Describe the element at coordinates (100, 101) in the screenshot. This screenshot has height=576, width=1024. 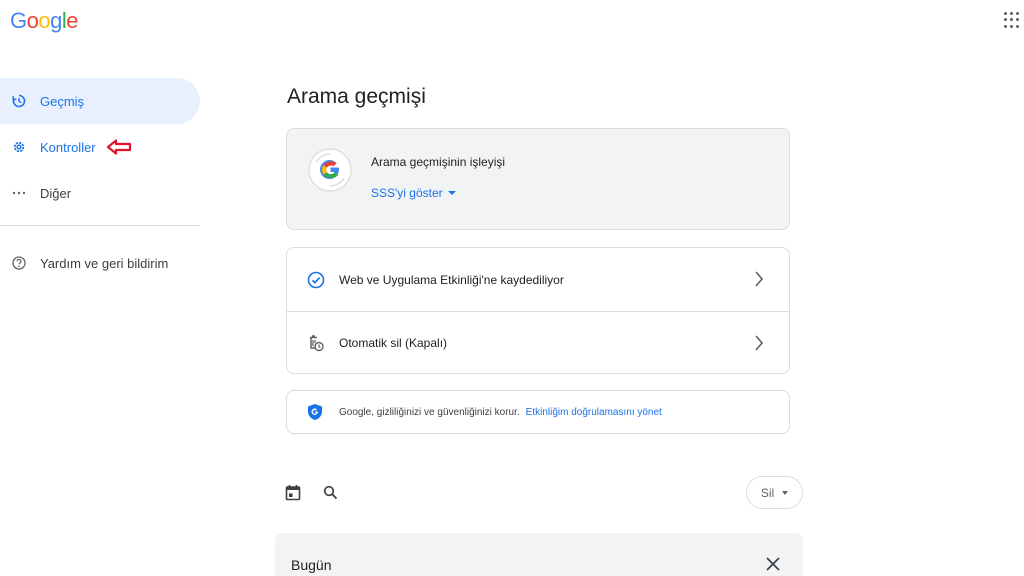
I see `sidebar-item-history: Geçmiş` at that location.